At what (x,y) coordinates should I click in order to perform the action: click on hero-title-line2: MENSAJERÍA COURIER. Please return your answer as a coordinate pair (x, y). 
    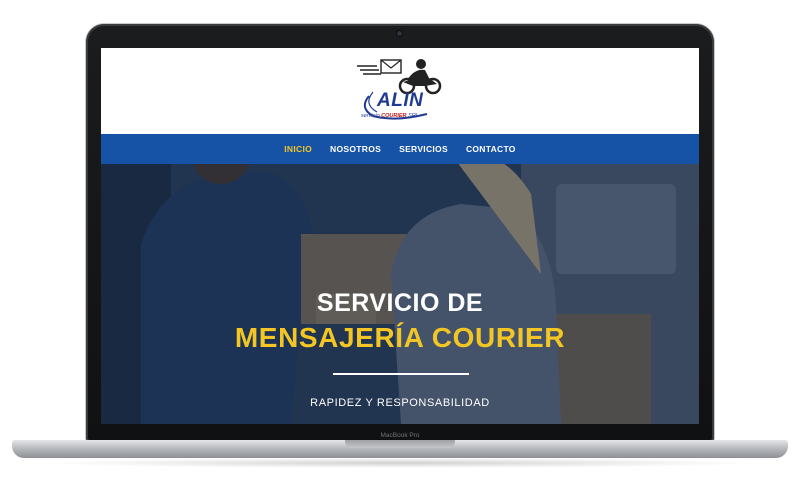
    Looking at the image, I should click on (400, 337).